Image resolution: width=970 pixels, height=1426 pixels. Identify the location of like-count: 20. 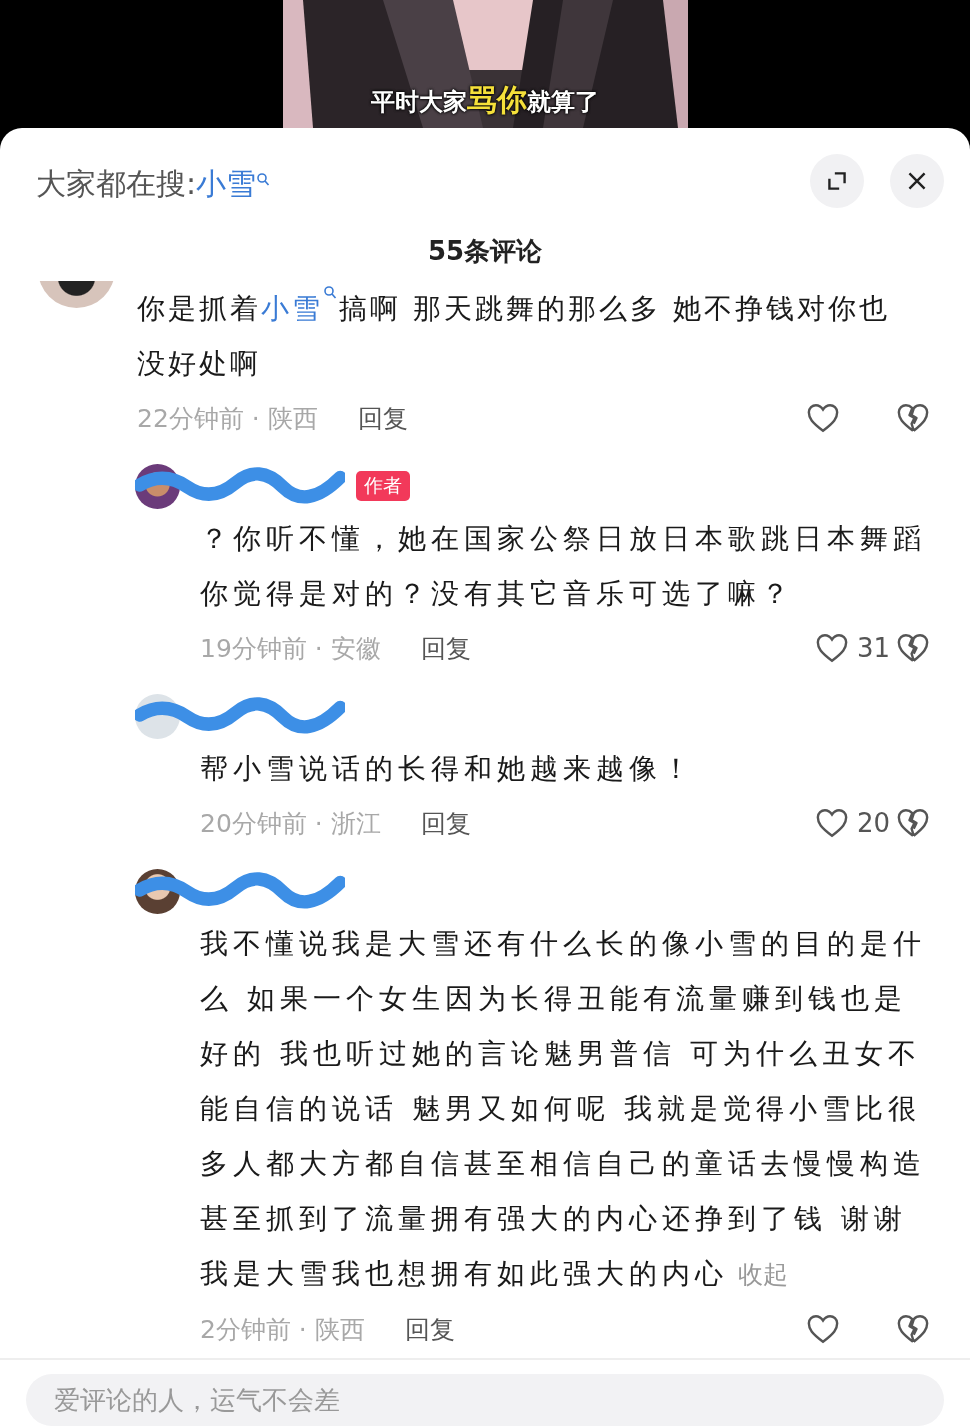
(873, 823).